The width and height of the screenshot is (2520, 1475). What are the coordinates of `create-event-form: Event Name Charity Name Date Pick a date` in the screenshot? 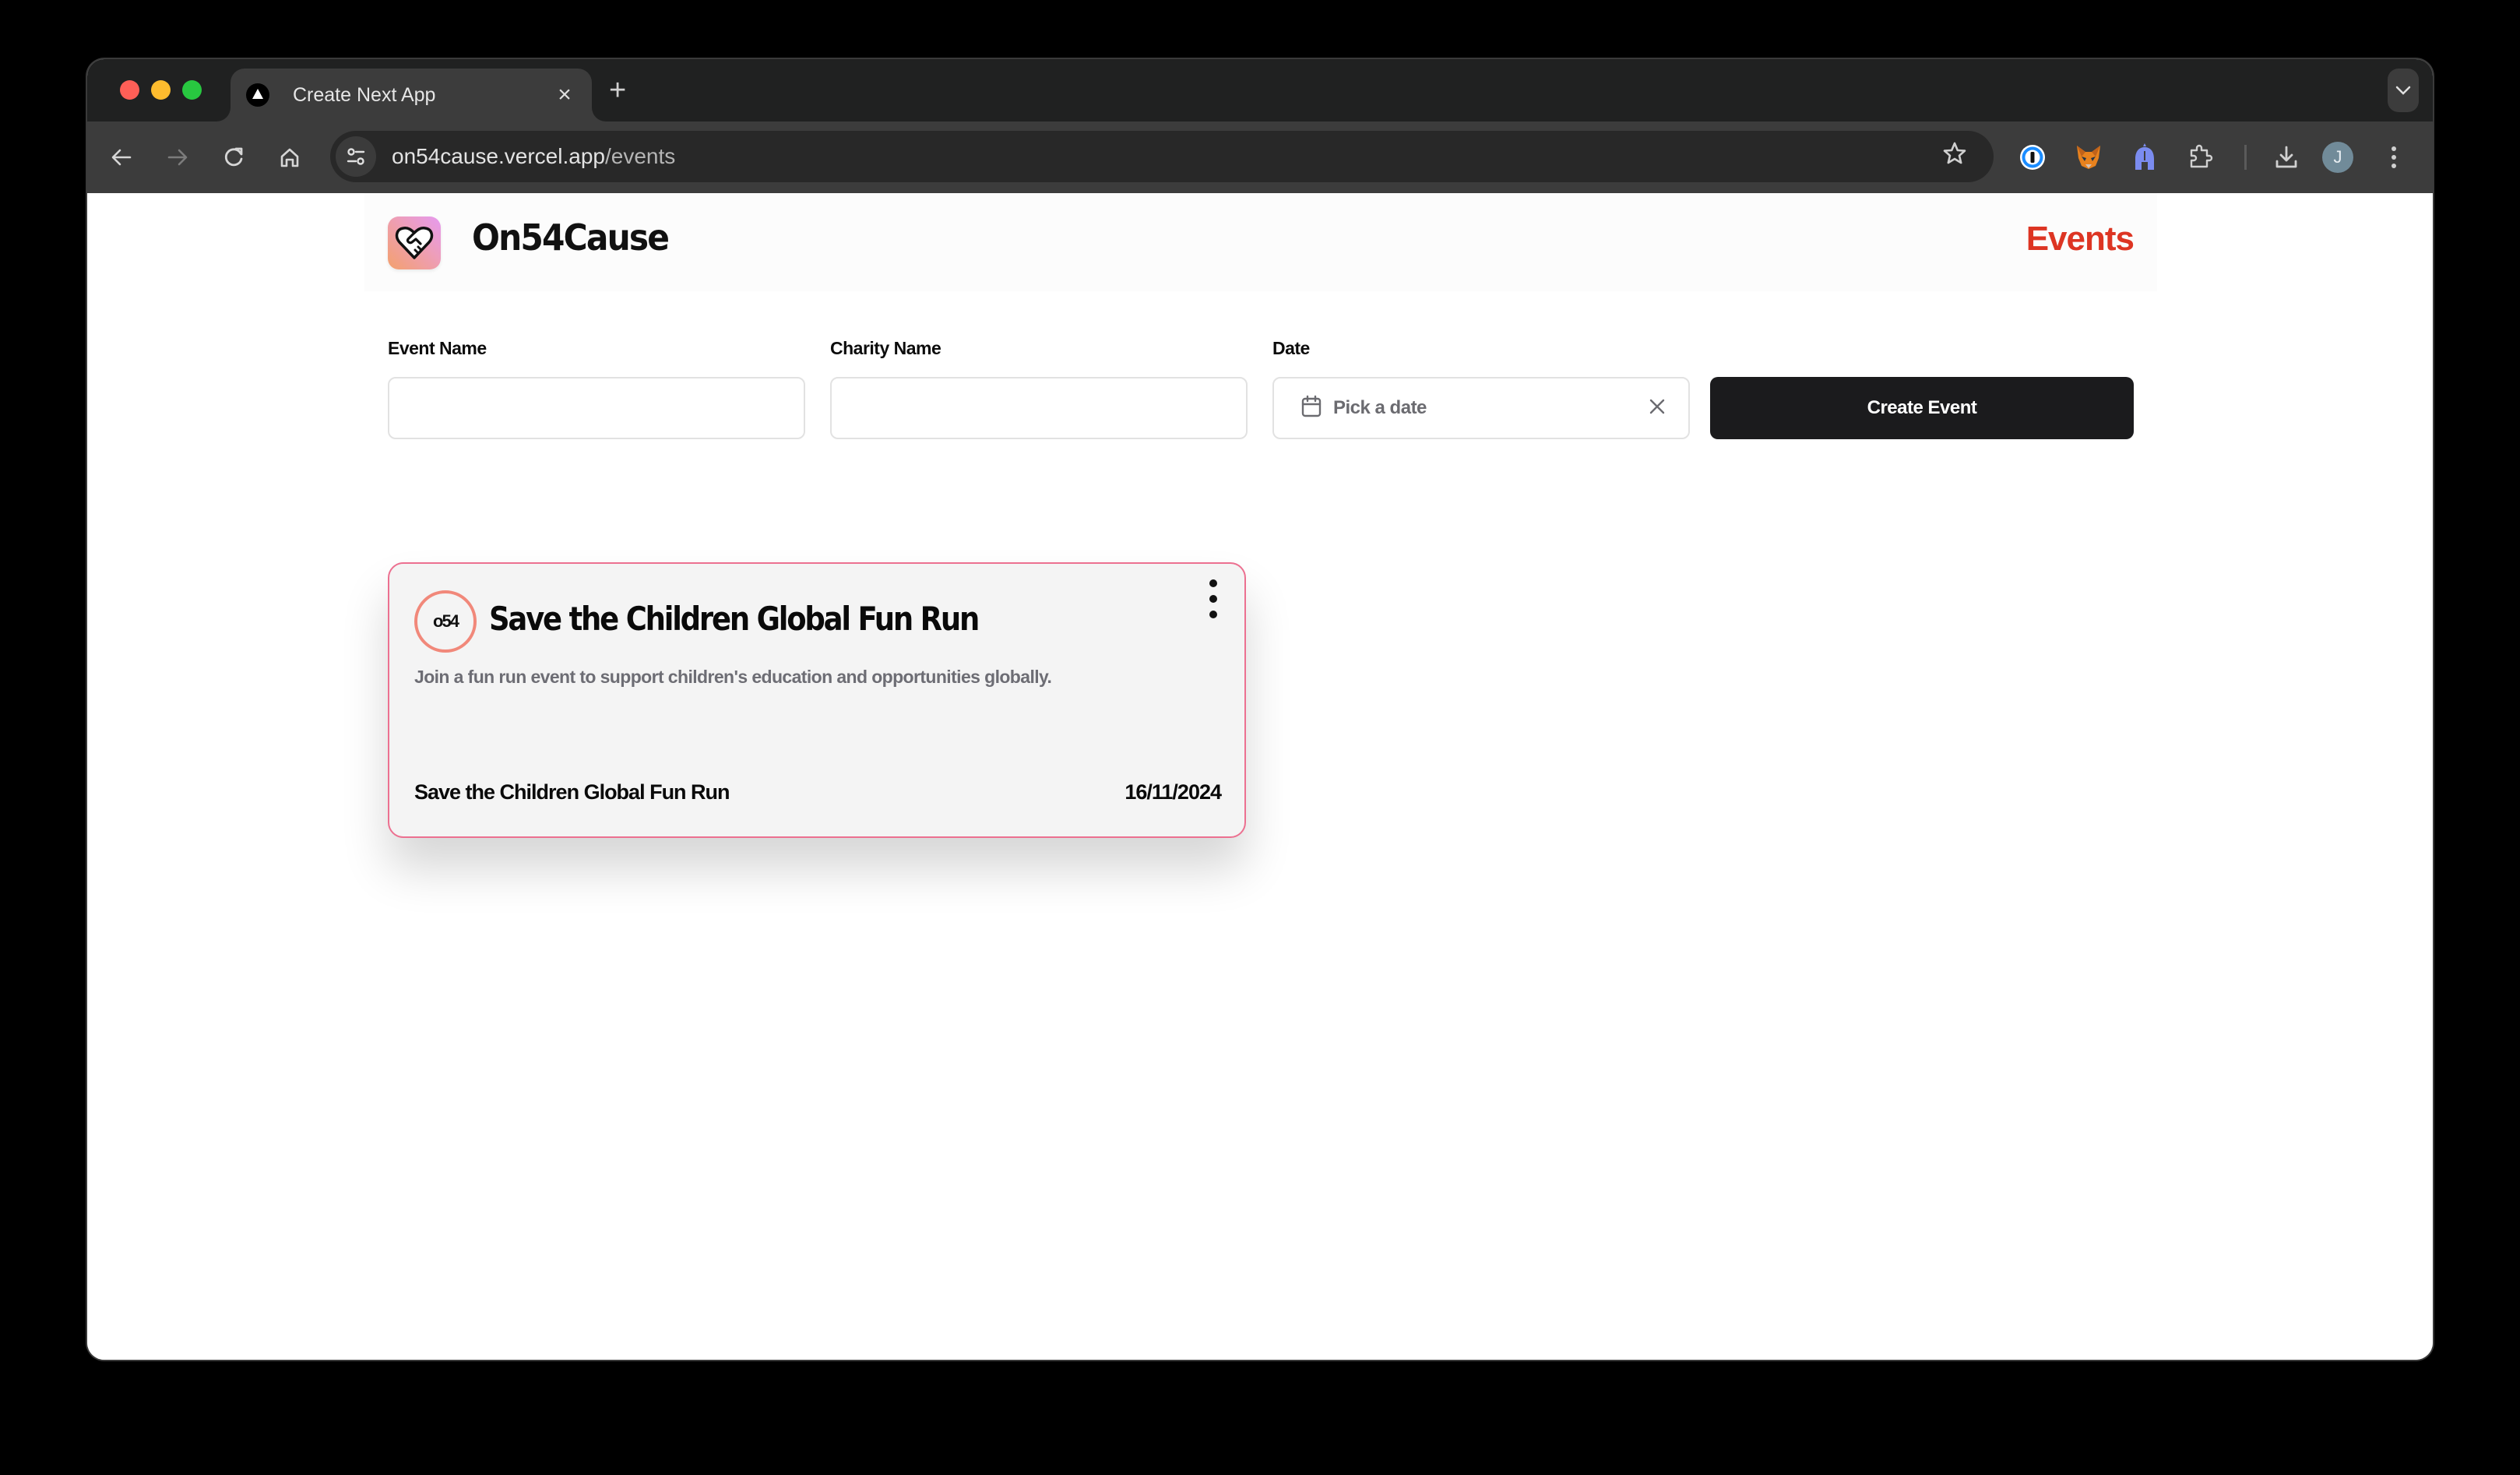 It's located at (1261, 391).